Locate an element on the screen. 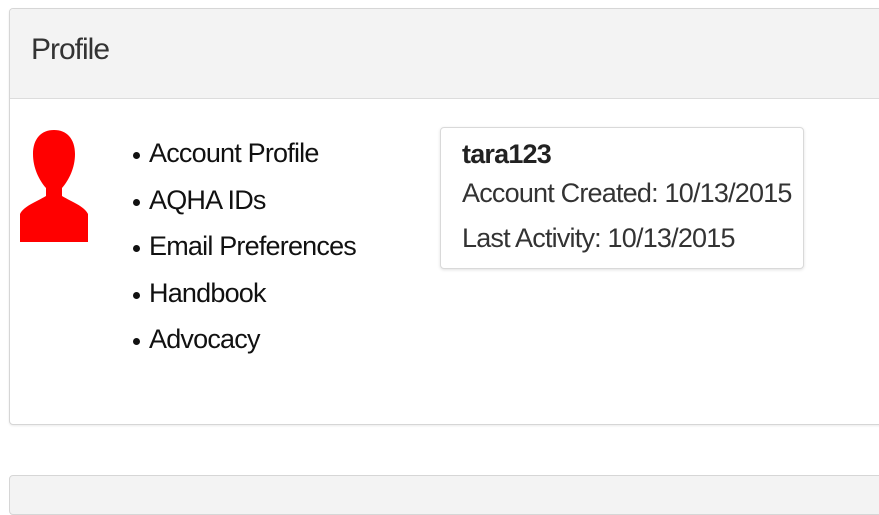 This screenshot has width=879, height=515. nav-item-email-preferences: Email Preferences is located at coordinates (244, 246).